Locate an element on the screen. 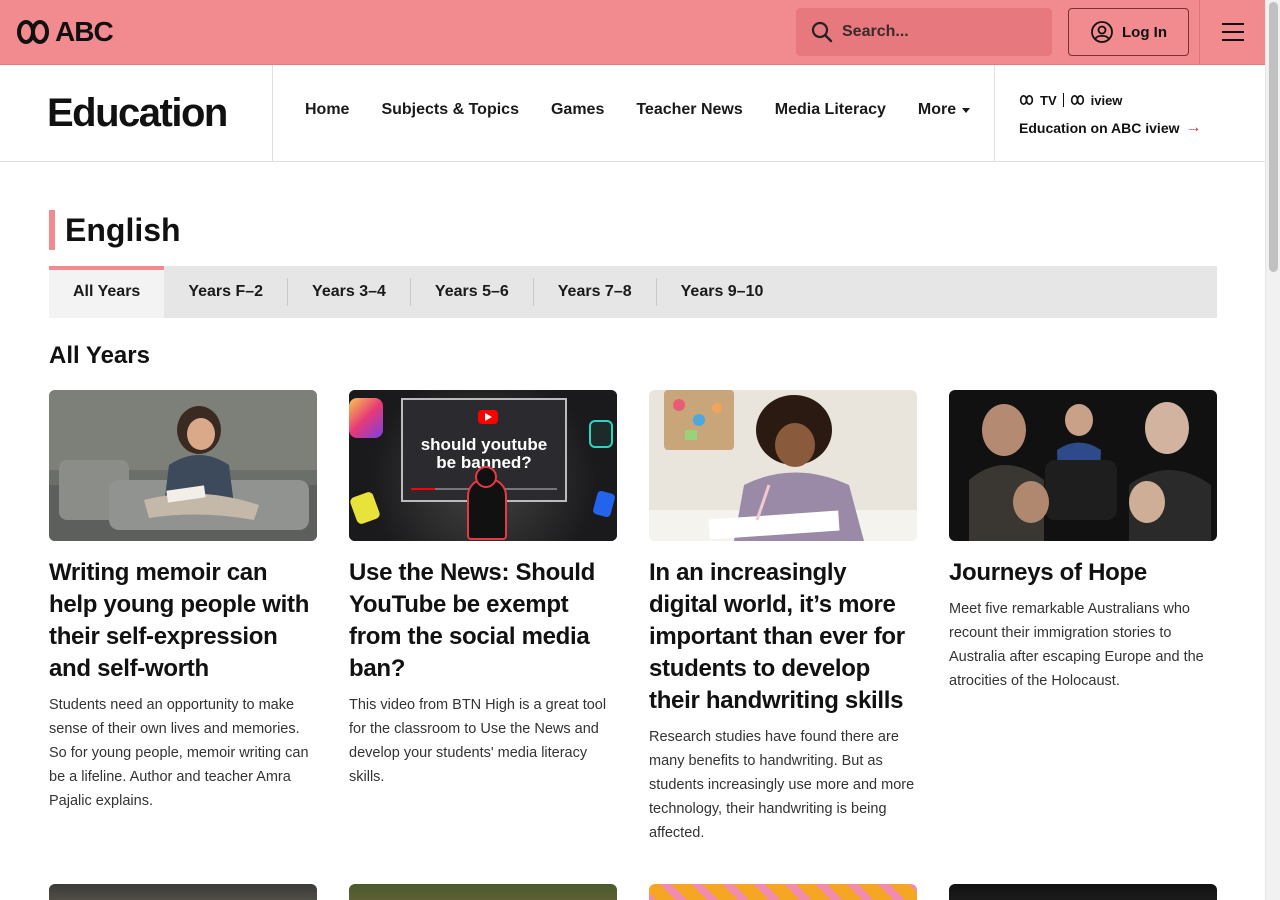  tab-years-7-8: Years 7–8 is located at coordinates (595, 292).